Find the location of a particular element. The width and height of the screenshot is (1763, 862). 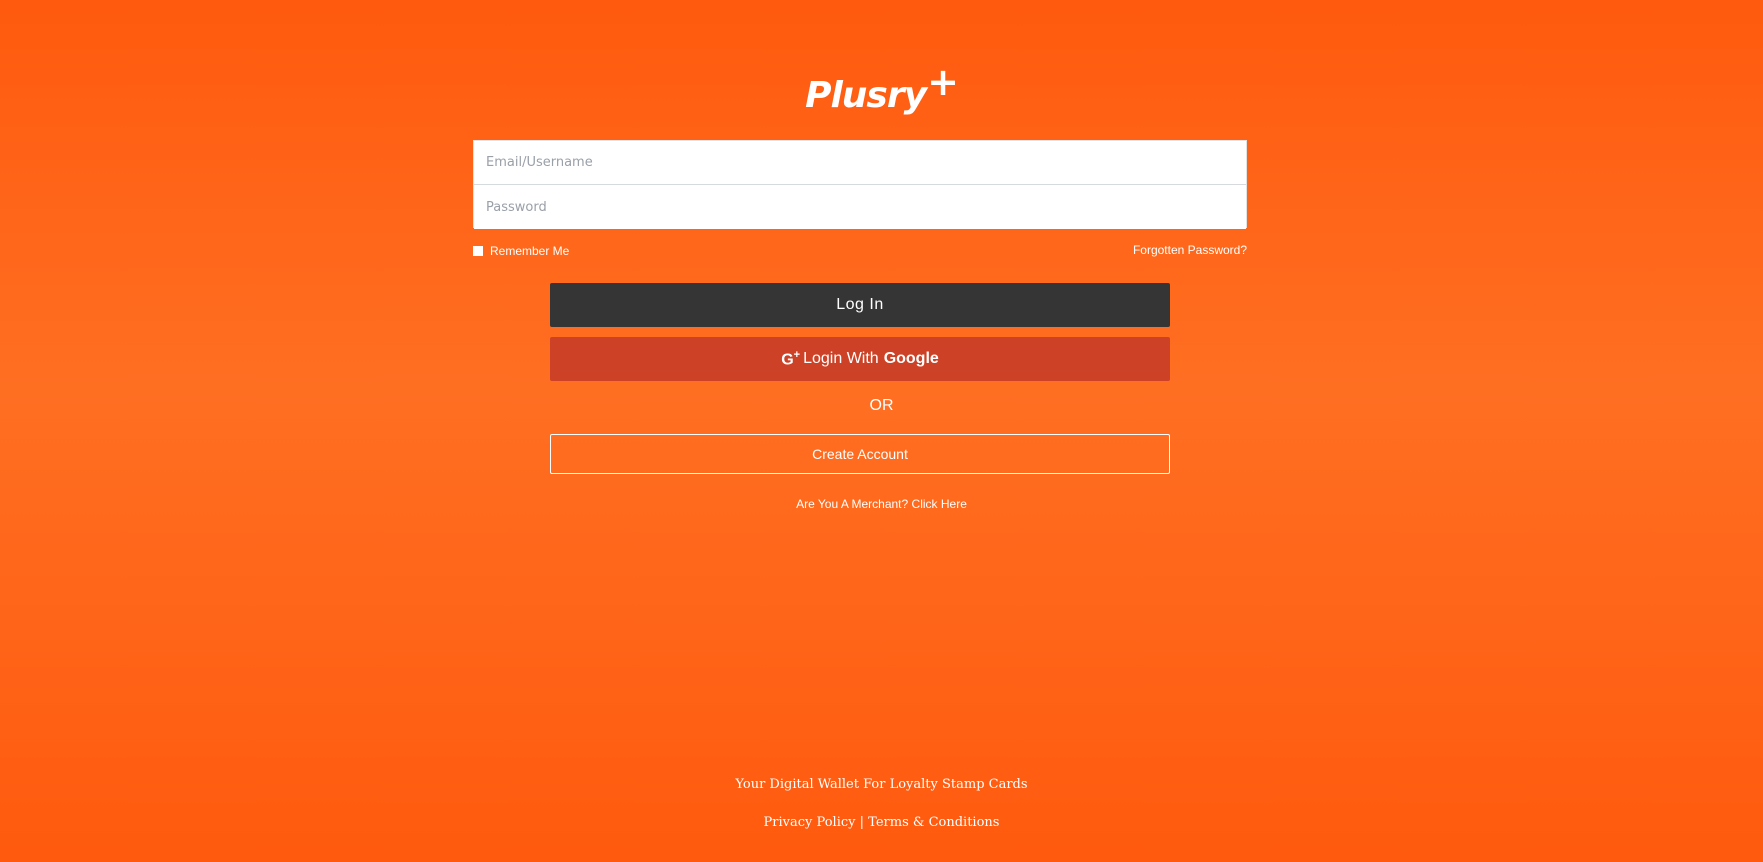

terms-conditions-link: Terms & Conditions is located at coordinates (933, 822).